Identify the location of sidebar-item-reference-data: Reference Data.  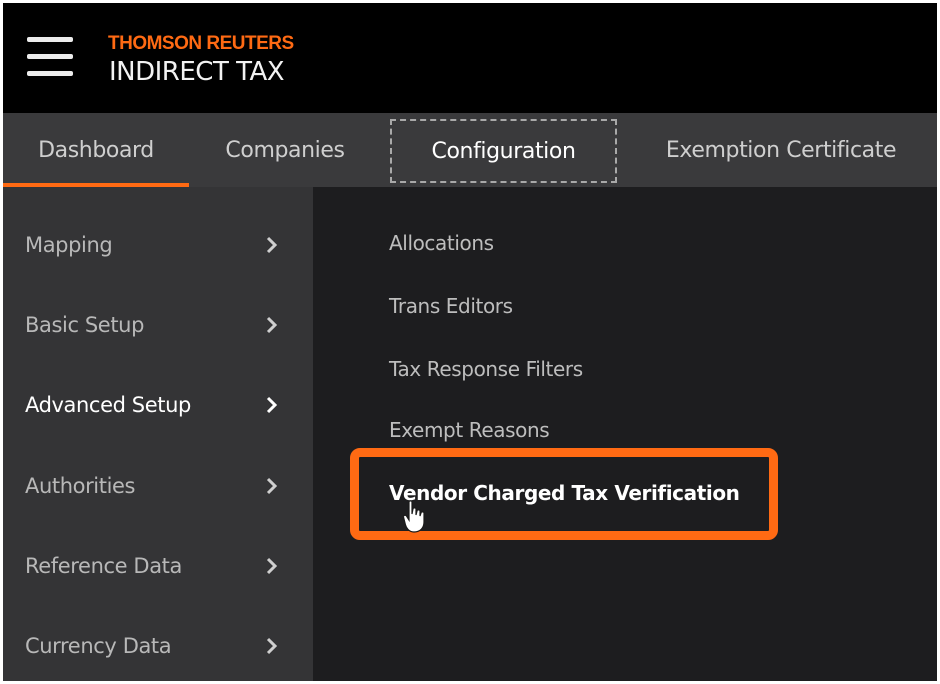
(158, 566).